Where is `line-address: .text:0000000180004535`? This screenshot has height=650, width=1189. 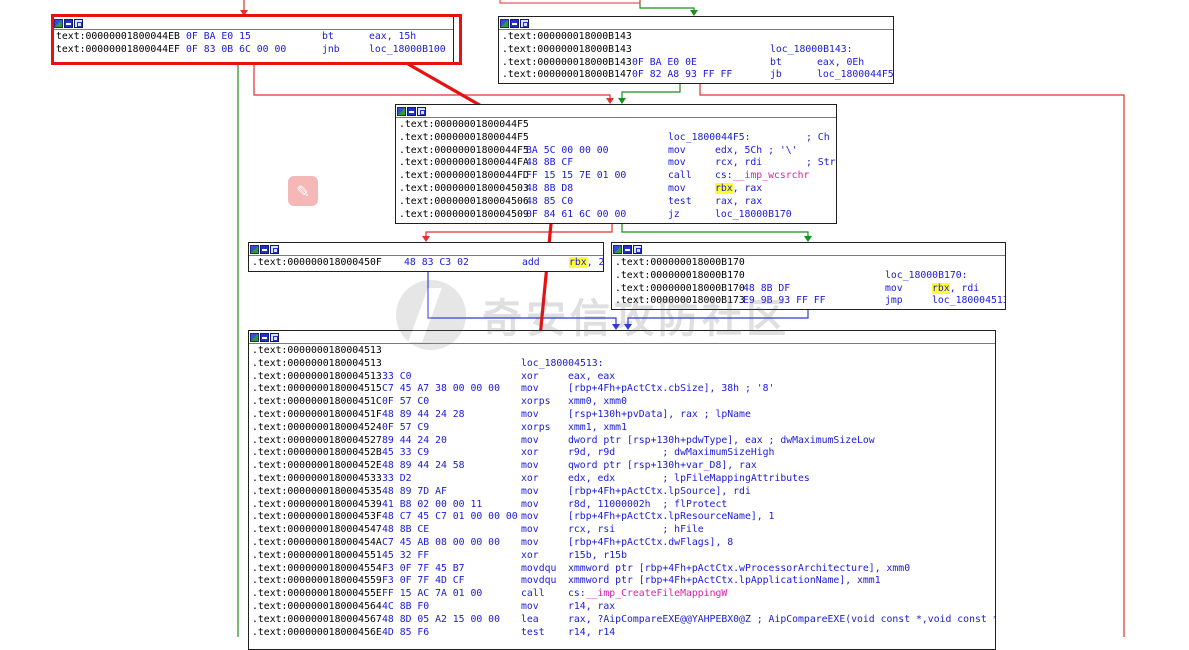
line-address: .text:0000000180004535 is located at coordinates (317, 491).